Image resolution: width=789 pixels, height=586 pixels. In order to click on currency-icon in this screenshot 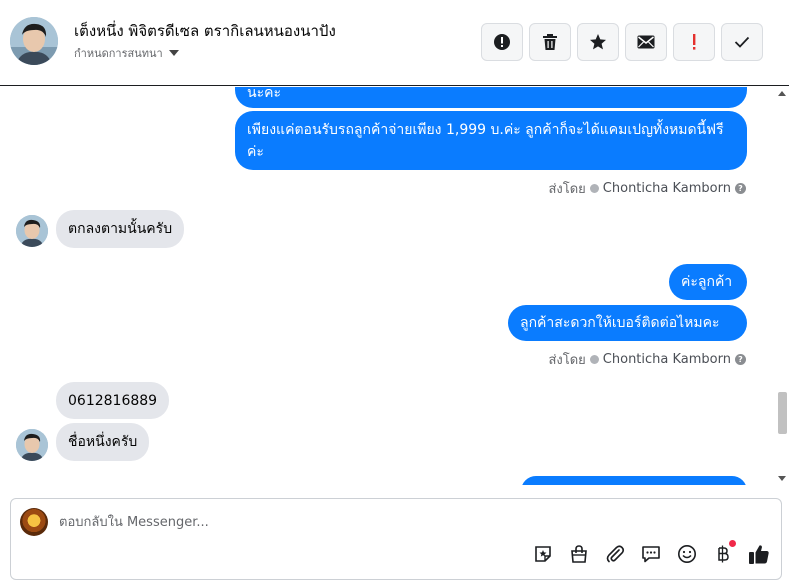, I will do `click(723, 554)`.